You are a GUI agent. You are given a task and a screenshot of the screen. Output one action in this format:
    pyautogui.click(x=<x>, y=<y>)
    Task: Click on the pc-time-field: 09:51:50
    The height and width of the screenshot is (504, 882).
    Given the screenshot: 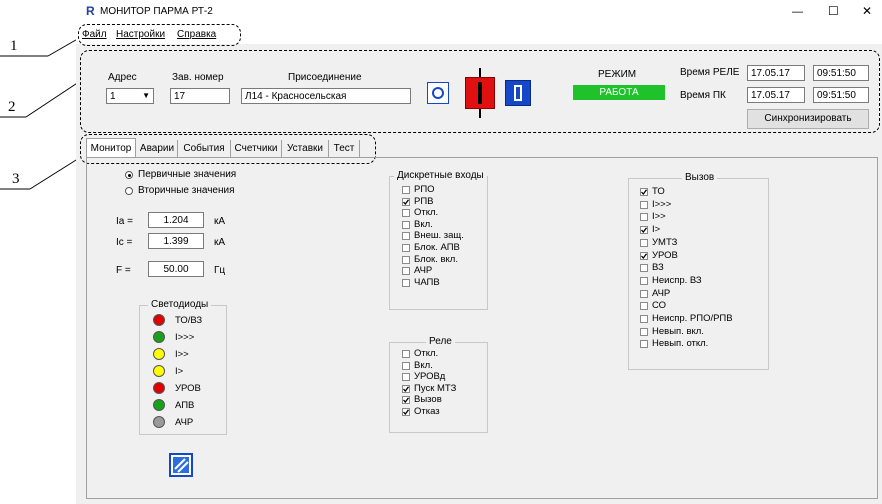 What is the action you would take?
    pyautogui.click(x=841, y=95)
    